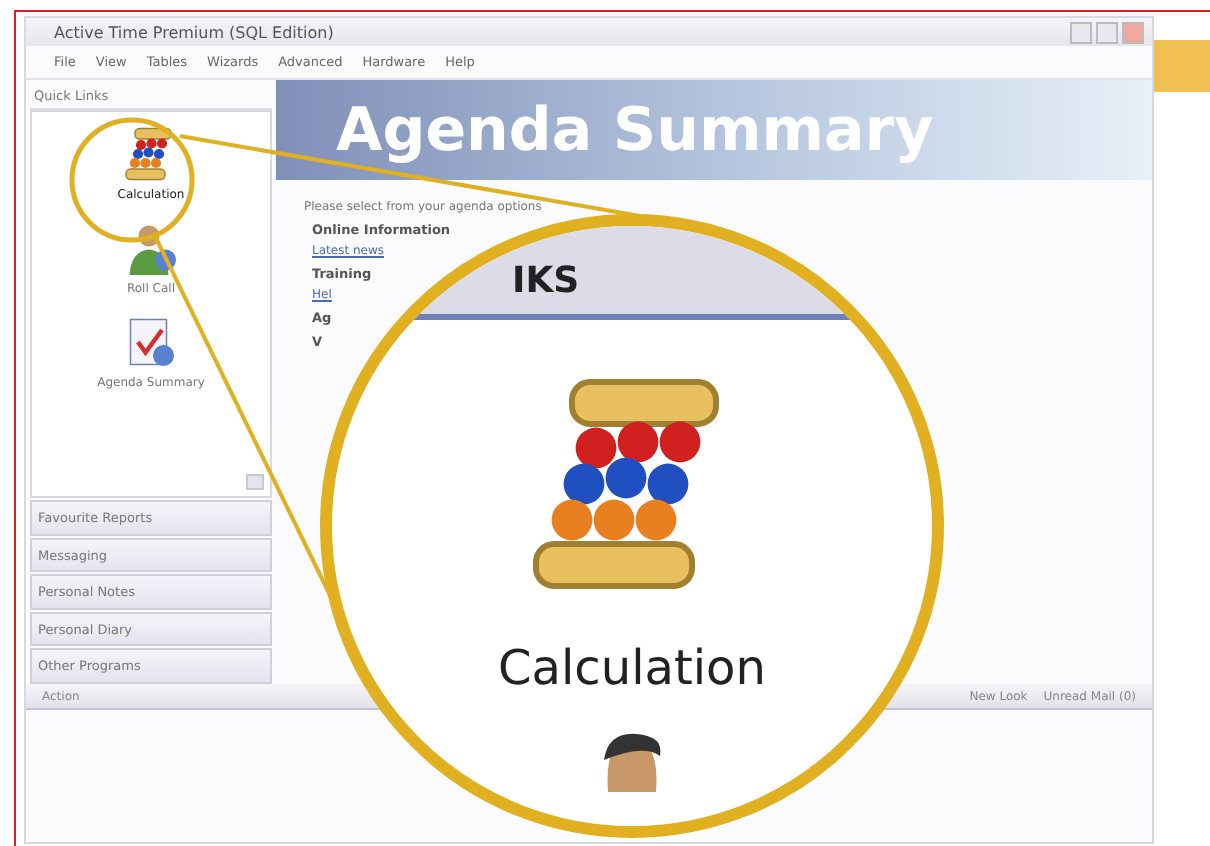 The height and width of the screenshot is (846, 1210). Describe the element at coordinates (632, 668) in the screenshot. I see `magnified-label: Calculation` at that location.